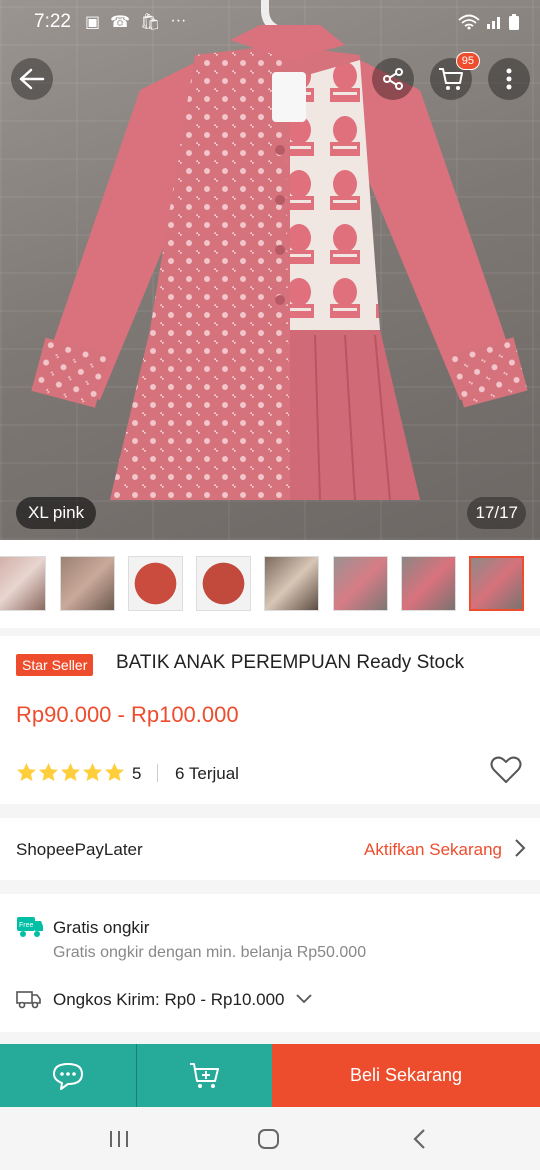 Image resolution: width=540 pixels, height=1170 pixels. What do you see at coordinates (420, 1139) in the screenshot?
I see `back-nav-icon` at bounding box center [420, 1139].